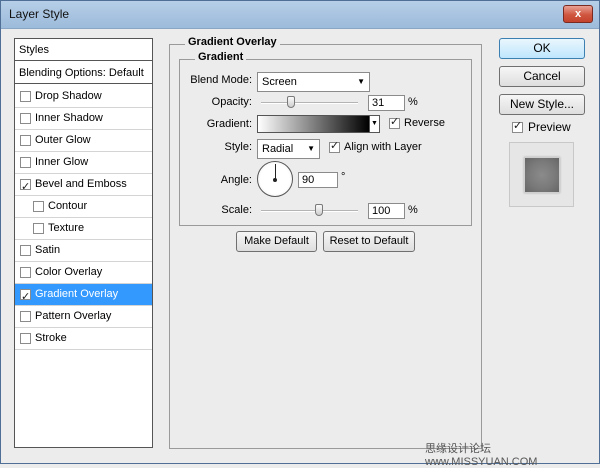 Image resolution: width=600 pixels, height=468 pixels. What do you see at coordinates (69, 118) in the screenshot?
I see `style-item-label: Inner Shadow` at bounding box center [69, 118].